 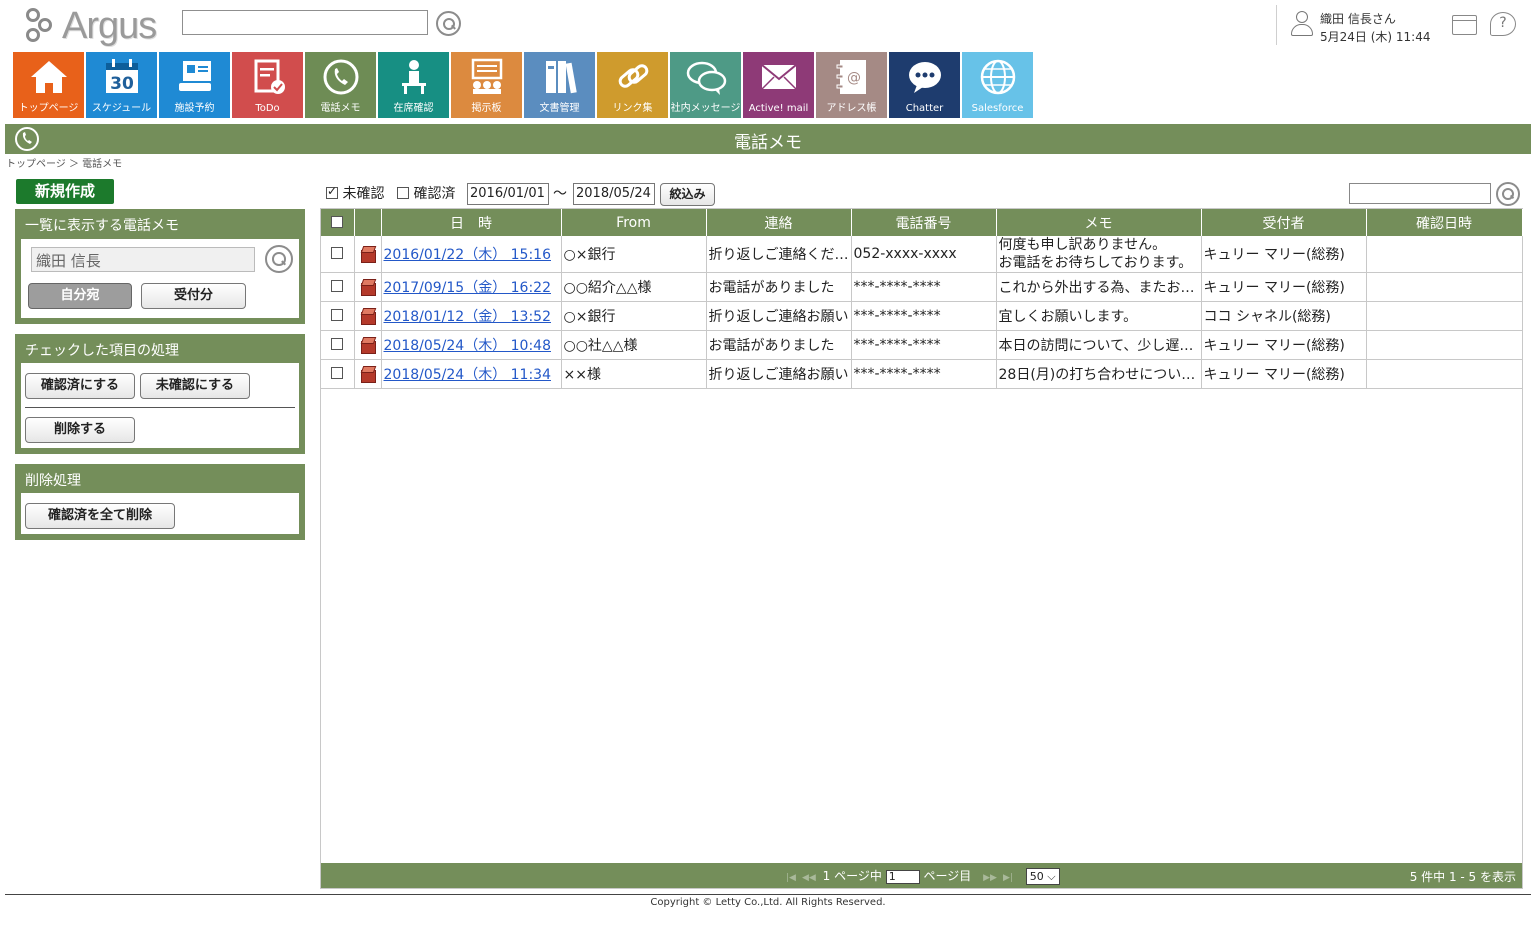 What do you see at coordinates (102, 226) in the screenshot?
I see `panel-title: 一覧に表示する電話メモ` at bounding box center [102, 226].